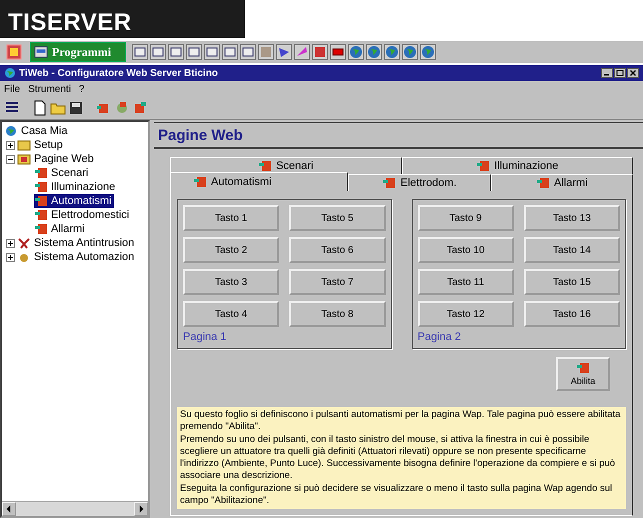  I want to click on menu-item: ?, so click(81, 89).